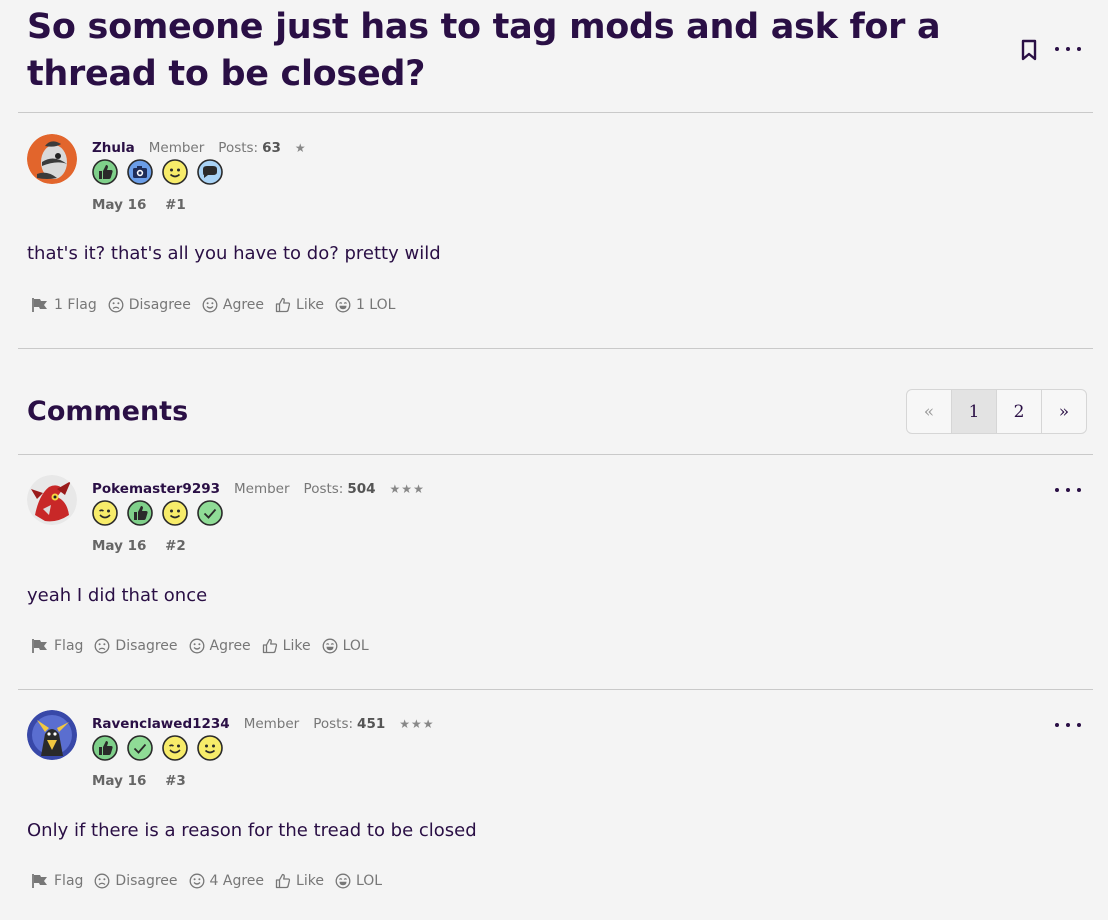  I want to click on username-link: Ravenclawed1234, so click(161, 724).